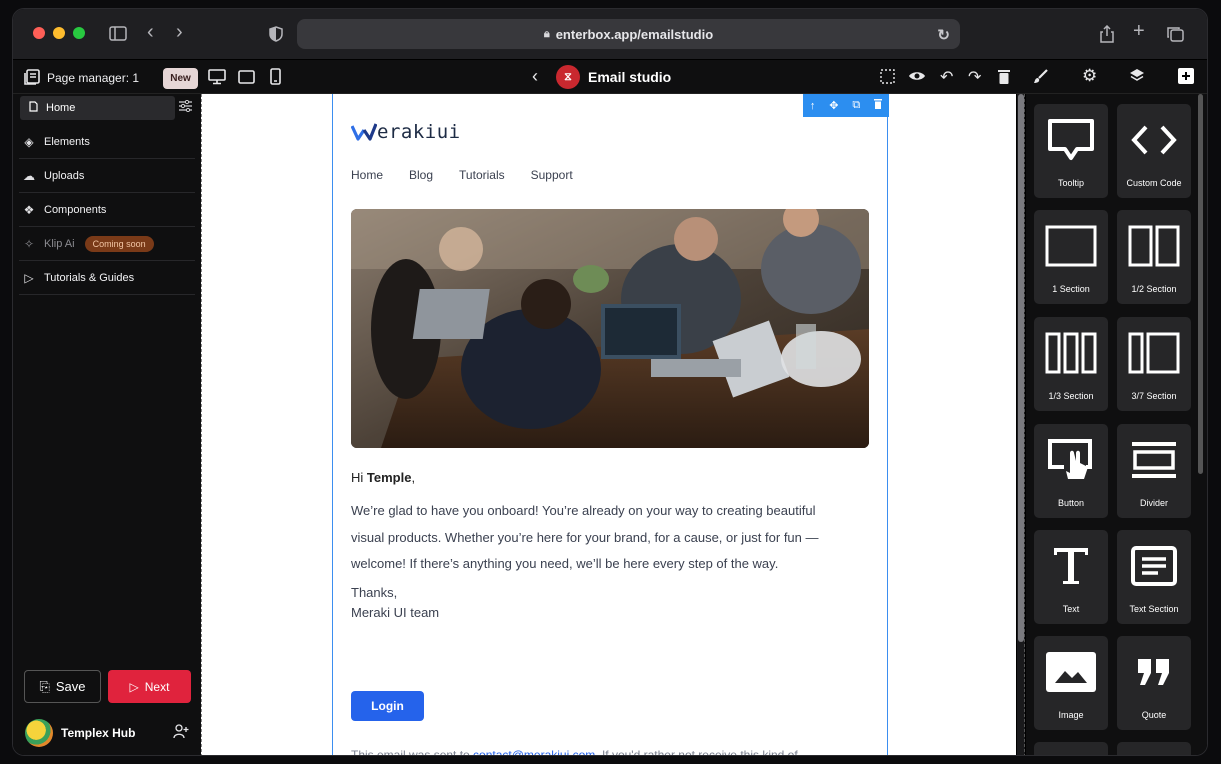  Describe the element at coordinates (634, 34) in the screenshot. I see `url-text: enterbox.app/emailstudio` at that location.